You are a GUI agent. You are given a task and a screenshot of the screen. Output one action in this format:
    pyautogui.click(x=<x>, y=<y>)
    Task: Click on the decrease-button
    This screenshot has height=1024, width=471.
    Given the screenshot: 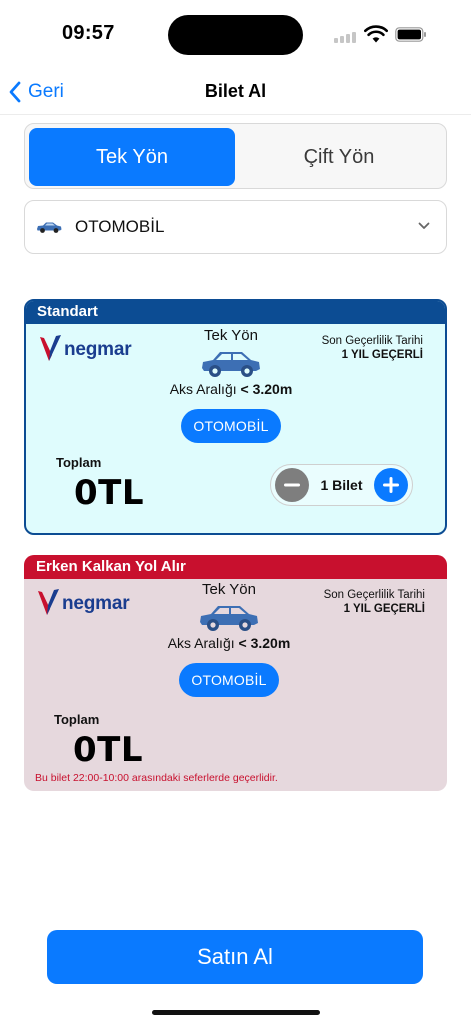 What is the action you would take?
    pyautogui.click(x=292, y=485)
    